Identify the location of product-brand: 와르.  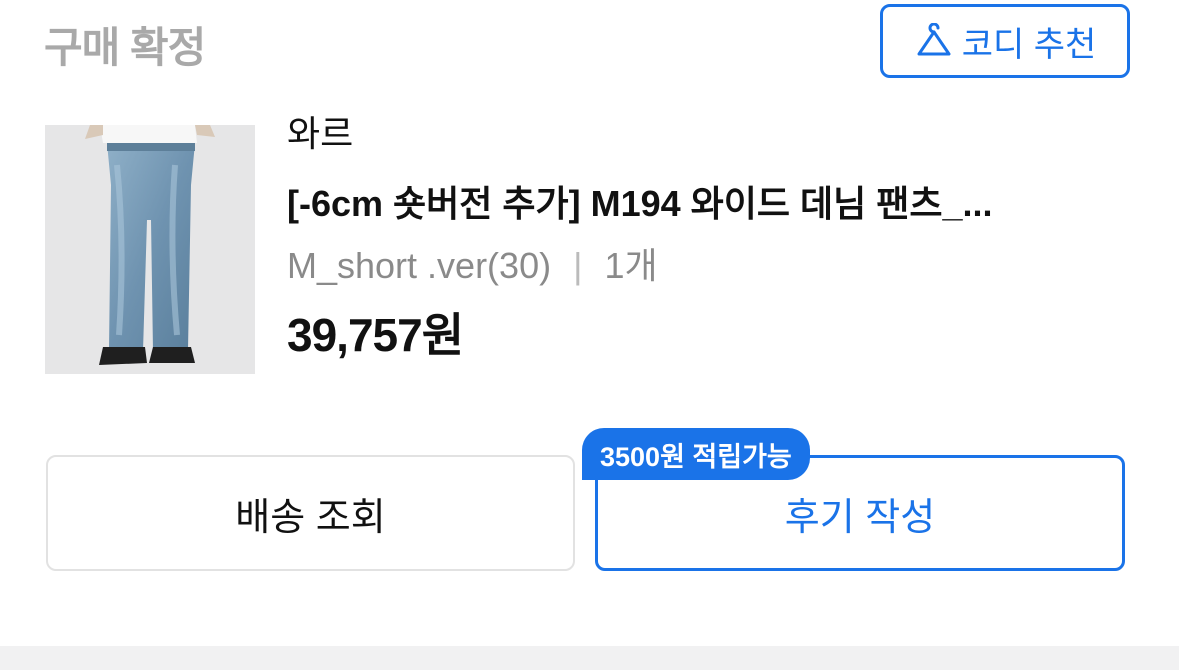
(717, 134).